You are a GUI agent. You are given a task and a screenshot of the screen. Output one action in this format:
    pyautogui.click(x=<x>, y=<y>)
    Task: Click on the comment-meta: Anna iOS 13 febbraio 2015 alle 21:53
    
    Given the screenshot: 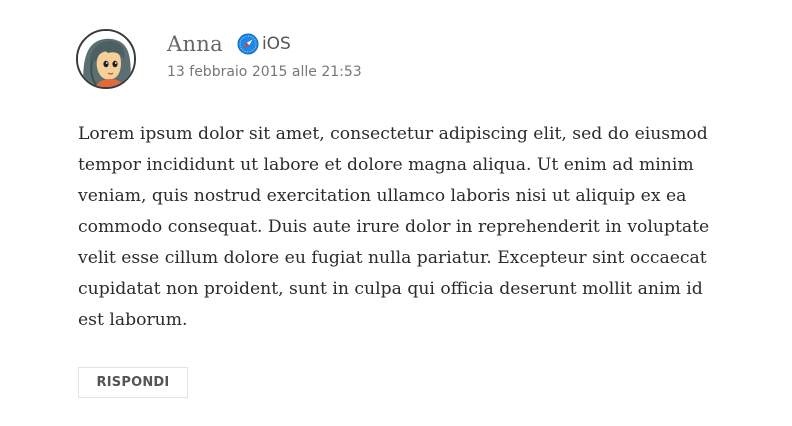 What is the action you would take?
    pyautogui.click(x=264, y=55)
    